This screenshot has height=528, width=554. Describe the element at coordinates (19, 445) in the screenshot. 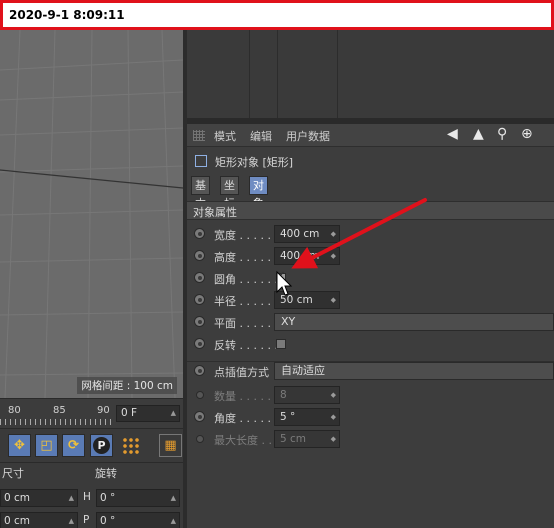

I see `move-arrows-icon: ✥` at that location.